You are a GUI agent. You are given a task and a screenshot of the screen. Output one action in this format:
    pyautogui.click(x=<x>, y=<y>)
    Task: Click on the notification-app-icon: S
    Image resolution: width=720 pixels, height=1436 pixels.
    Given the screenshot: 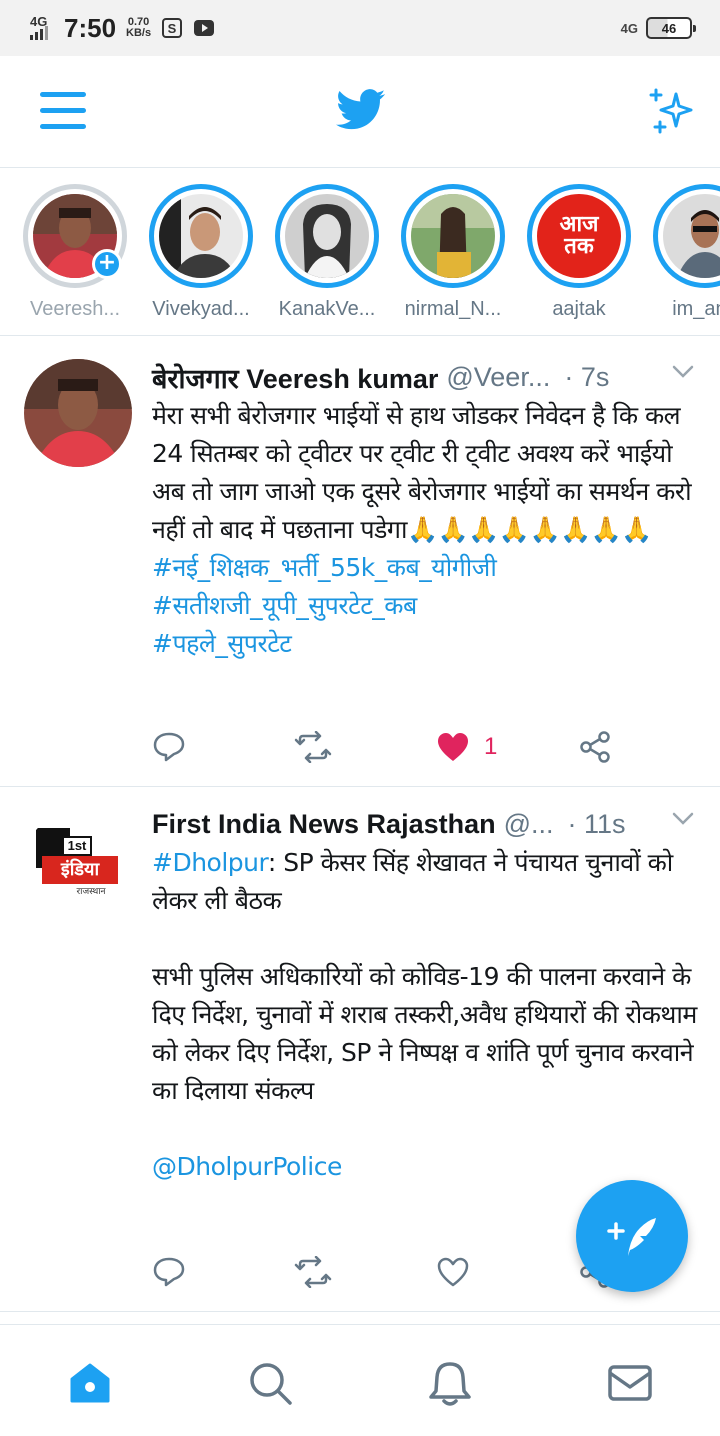 What is the action you would take?
    pyautogui.click(x=172, y=28)
    